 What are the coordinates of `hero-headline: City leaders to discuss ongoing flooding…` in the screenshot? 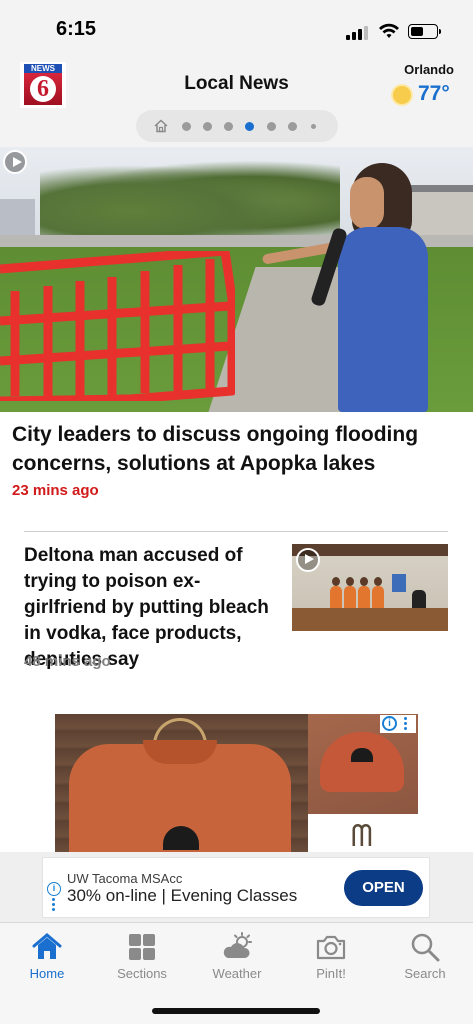 It's located at (237, 449).